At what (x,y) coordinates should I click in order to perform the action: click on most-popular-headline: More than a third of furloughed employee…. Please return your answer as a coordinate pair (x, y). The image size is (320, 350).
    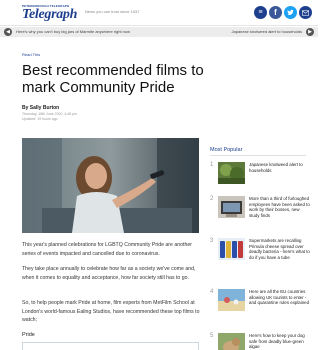
    Looking at the image, I should click on (280, 207).